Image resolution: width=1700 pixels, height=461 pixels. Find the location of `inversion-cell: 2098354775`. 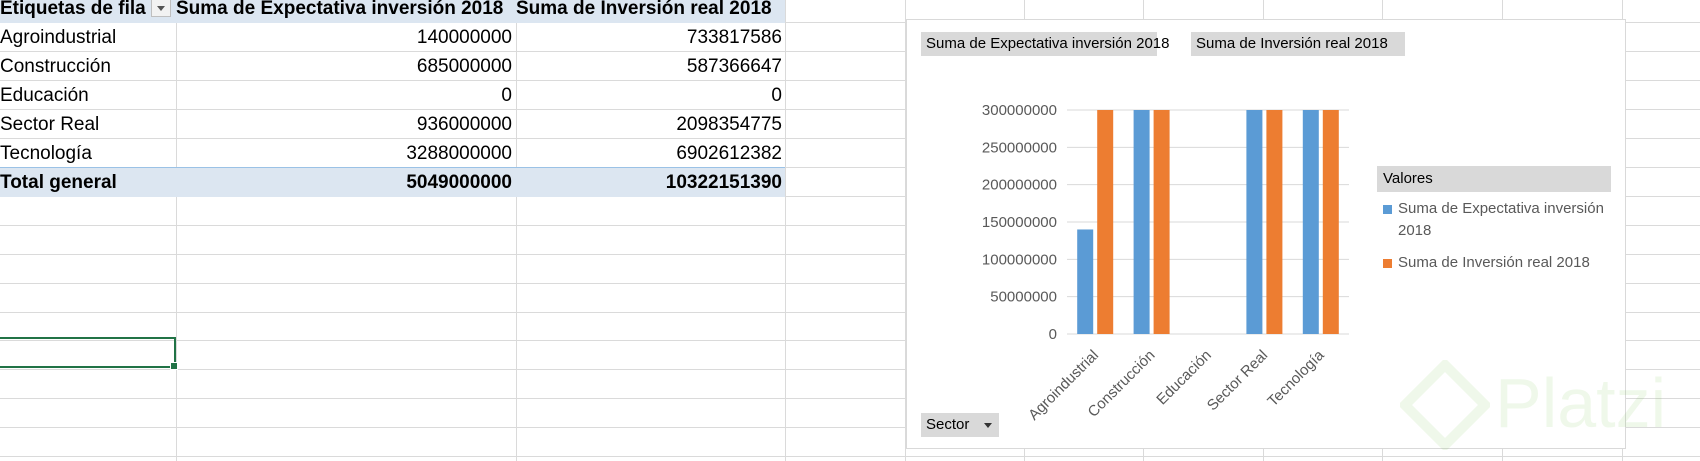

inversion-cell: 2098354775 is located at coordinates (649, 124).